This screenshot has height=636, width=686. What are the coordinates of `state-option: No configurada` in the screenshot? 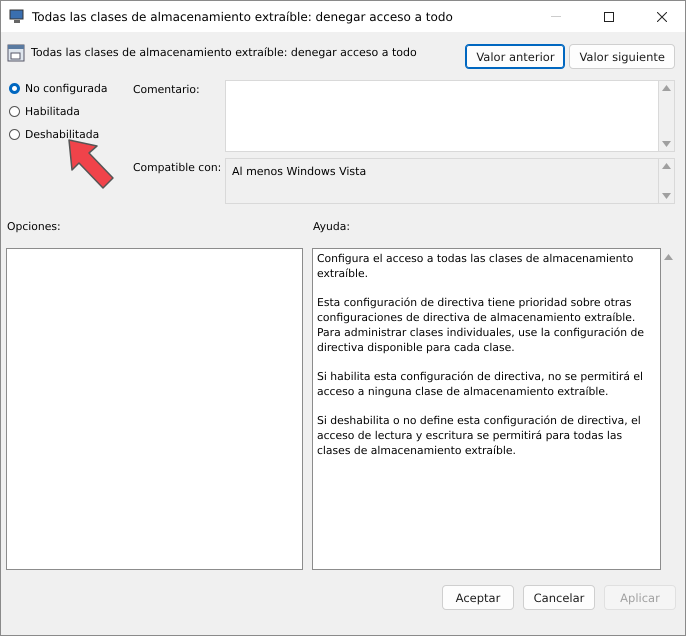 It's located at (68, 88).